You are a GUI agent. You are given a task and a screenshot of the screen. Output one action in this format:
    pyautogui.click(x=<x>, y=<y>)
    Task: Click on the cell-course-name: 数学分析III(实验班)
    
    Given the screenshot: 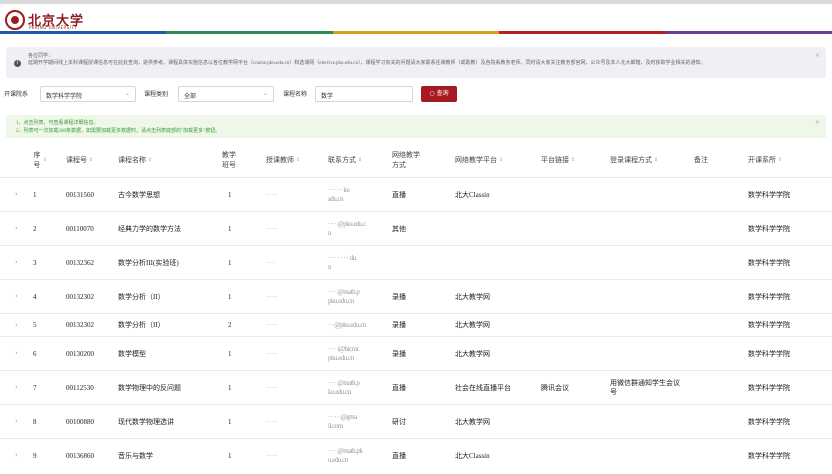 What is the action you would take?
    pyautogui.click(x=148, y=262)
    